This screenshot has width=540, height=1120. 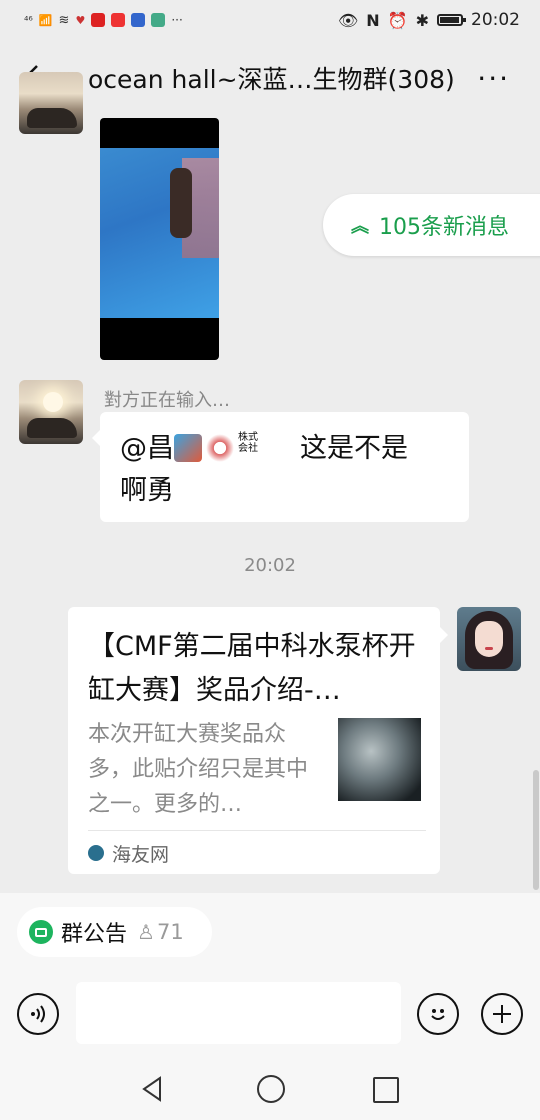 I want to click on nav-recent-apps-icon, so click(x=386, y=1090).